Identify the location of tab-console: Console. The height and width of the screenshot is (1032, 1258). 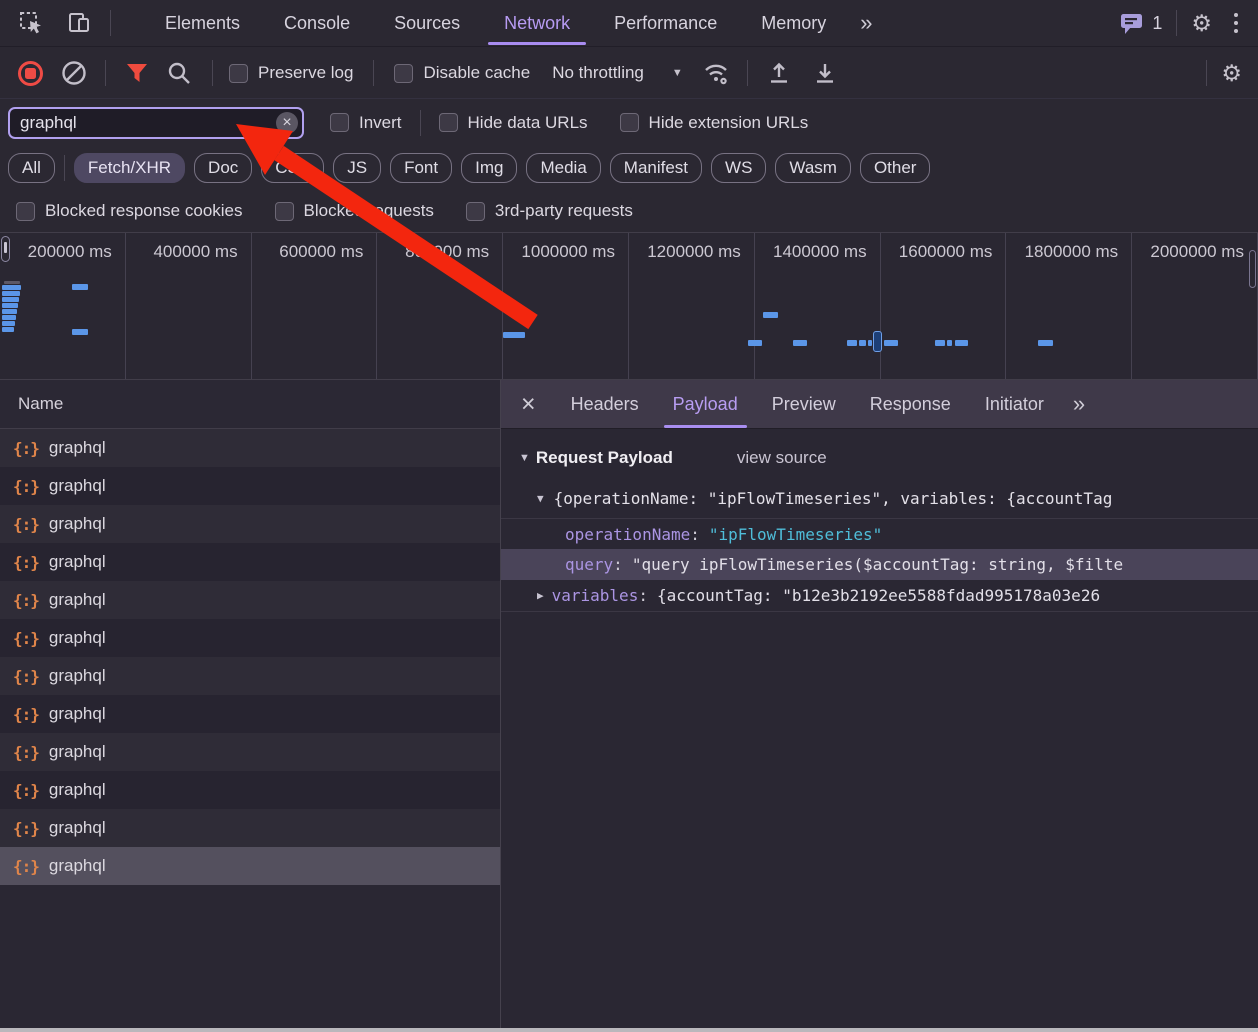
(317, 23).